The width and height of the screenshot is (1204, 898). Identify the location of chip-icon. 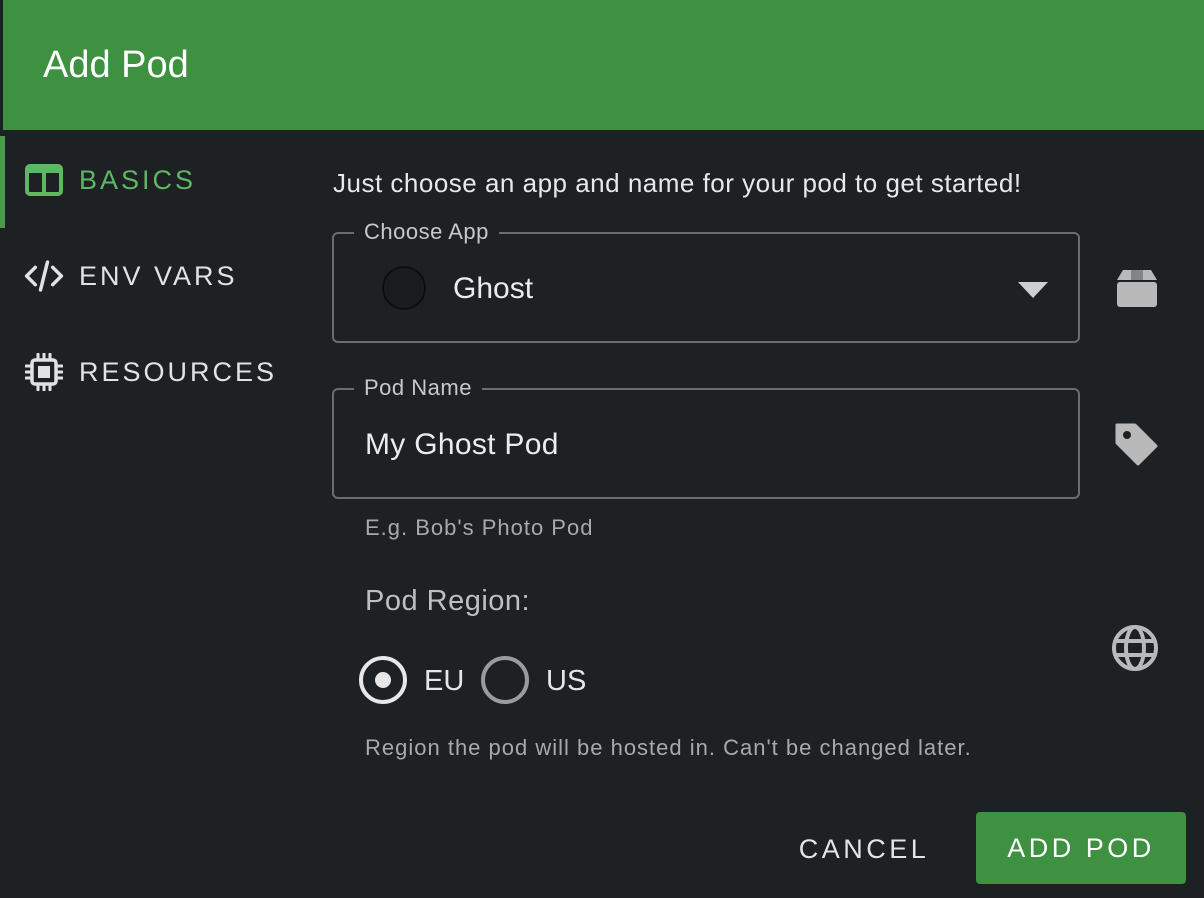
(44, 372).